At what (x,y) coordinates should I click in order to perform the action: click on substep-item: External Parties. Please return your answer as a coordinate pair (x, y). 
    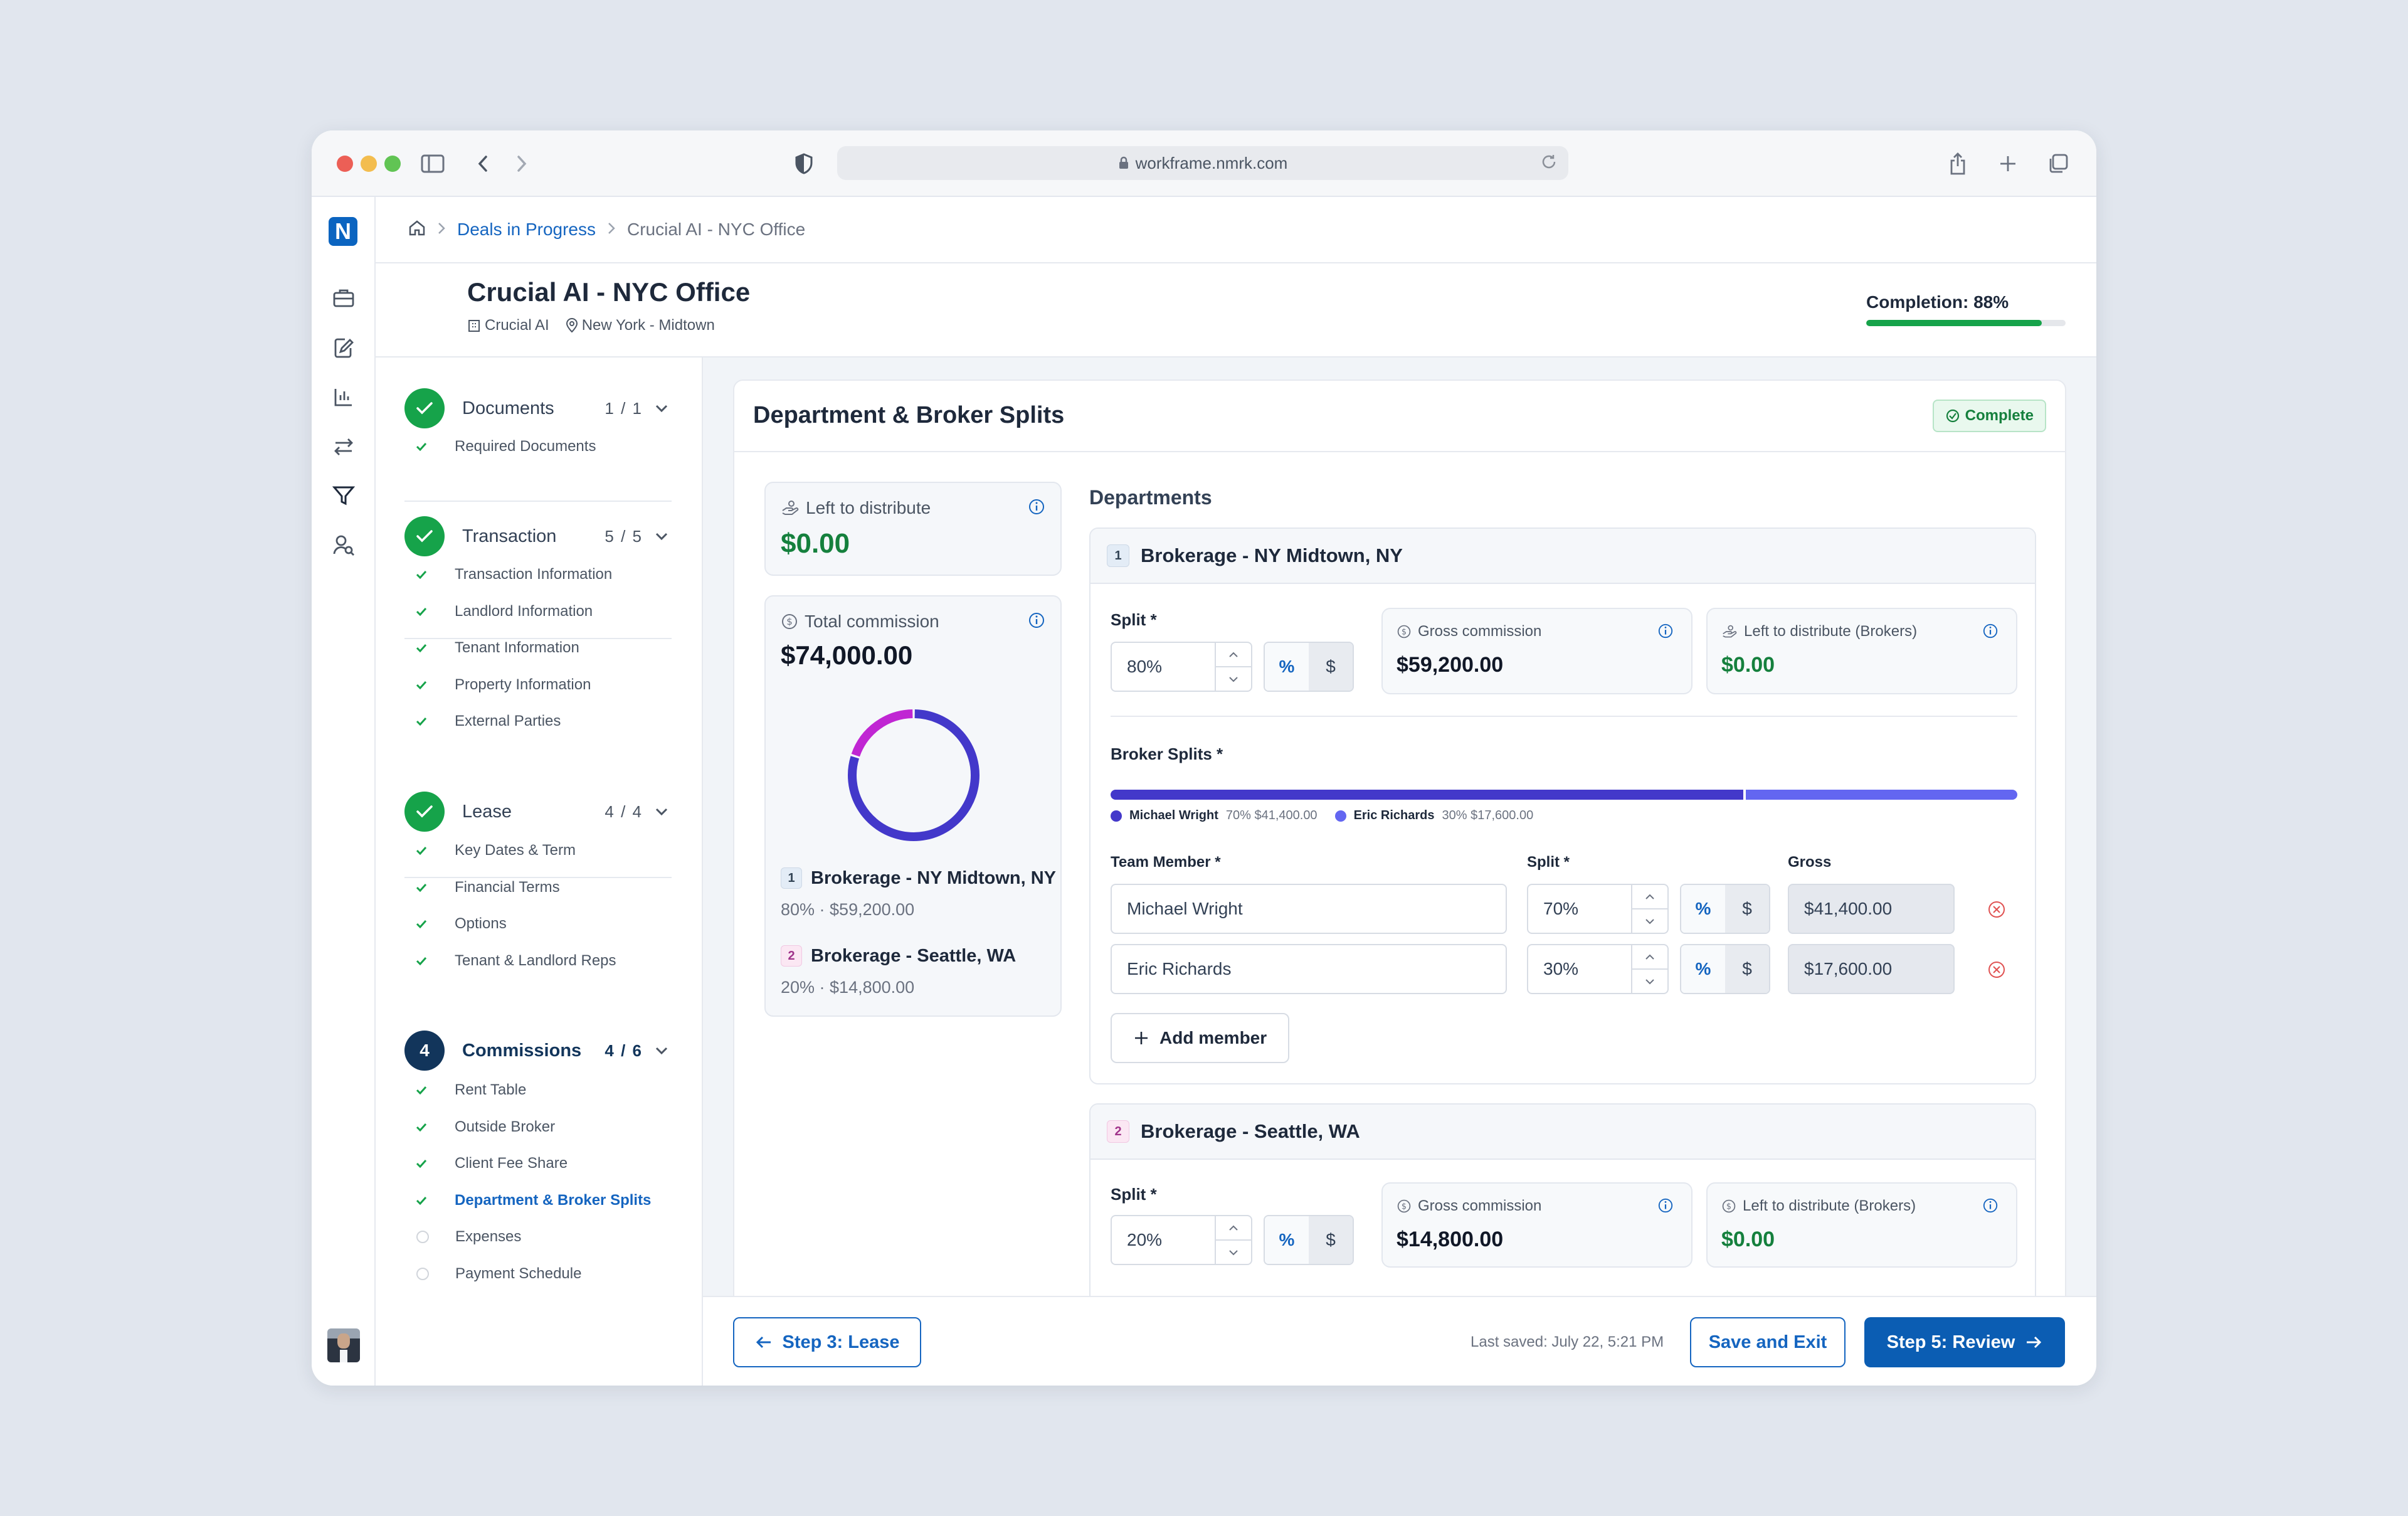
    Looking at the image, I should click on (488, 721).